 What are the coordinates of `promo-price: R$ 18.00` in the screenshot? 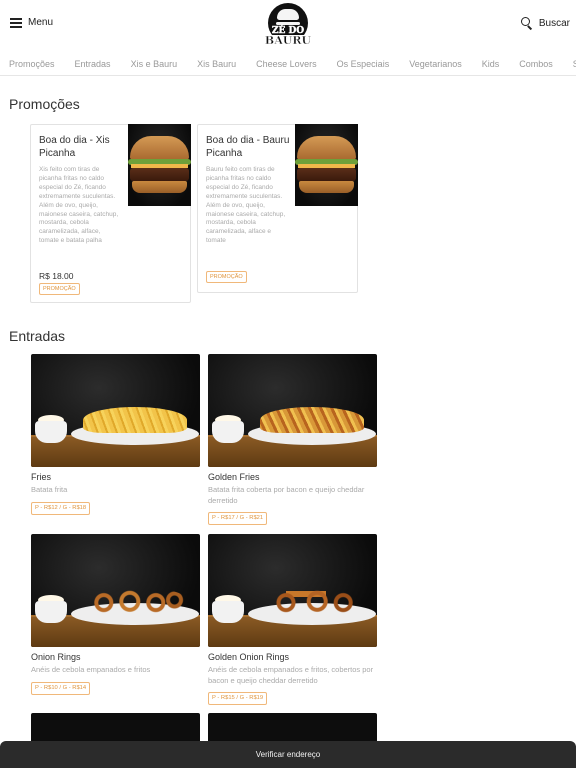 It's located at (56, 276).